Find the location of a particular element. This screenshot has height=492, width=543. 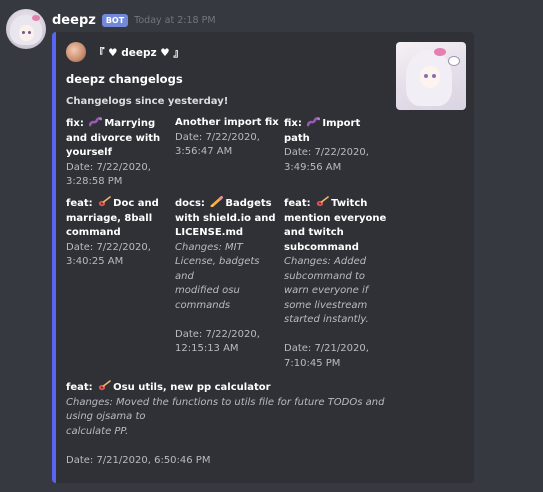

username: deepz is located at coordinates (74, 20).